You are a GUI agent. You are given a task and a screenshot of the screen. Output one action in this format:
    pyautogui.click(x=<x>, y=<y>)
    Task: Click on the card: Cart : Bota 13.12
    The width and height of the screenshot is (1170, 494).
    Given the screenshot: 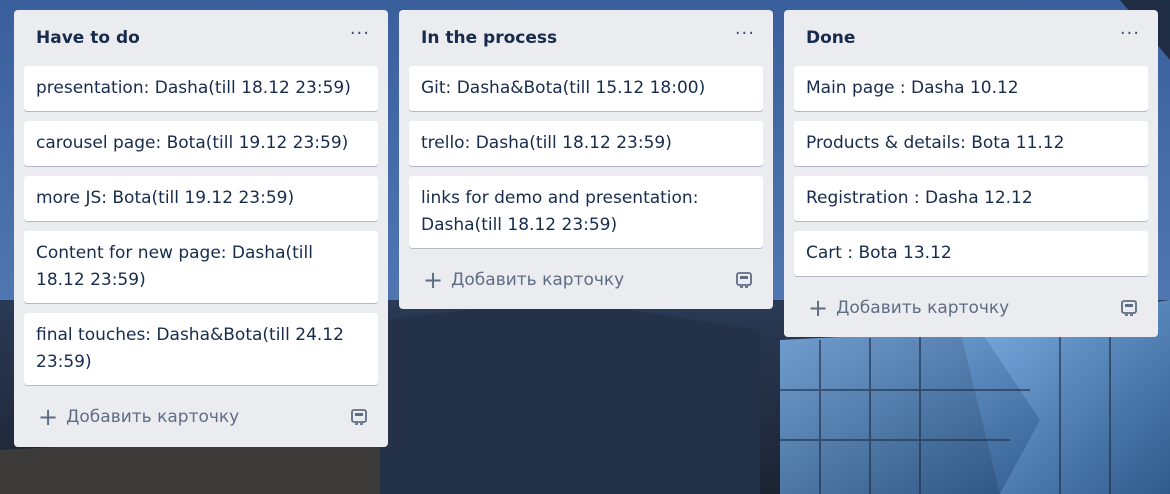 What is the action you would take?
    pyautogui.click(x=971, y=253)
    